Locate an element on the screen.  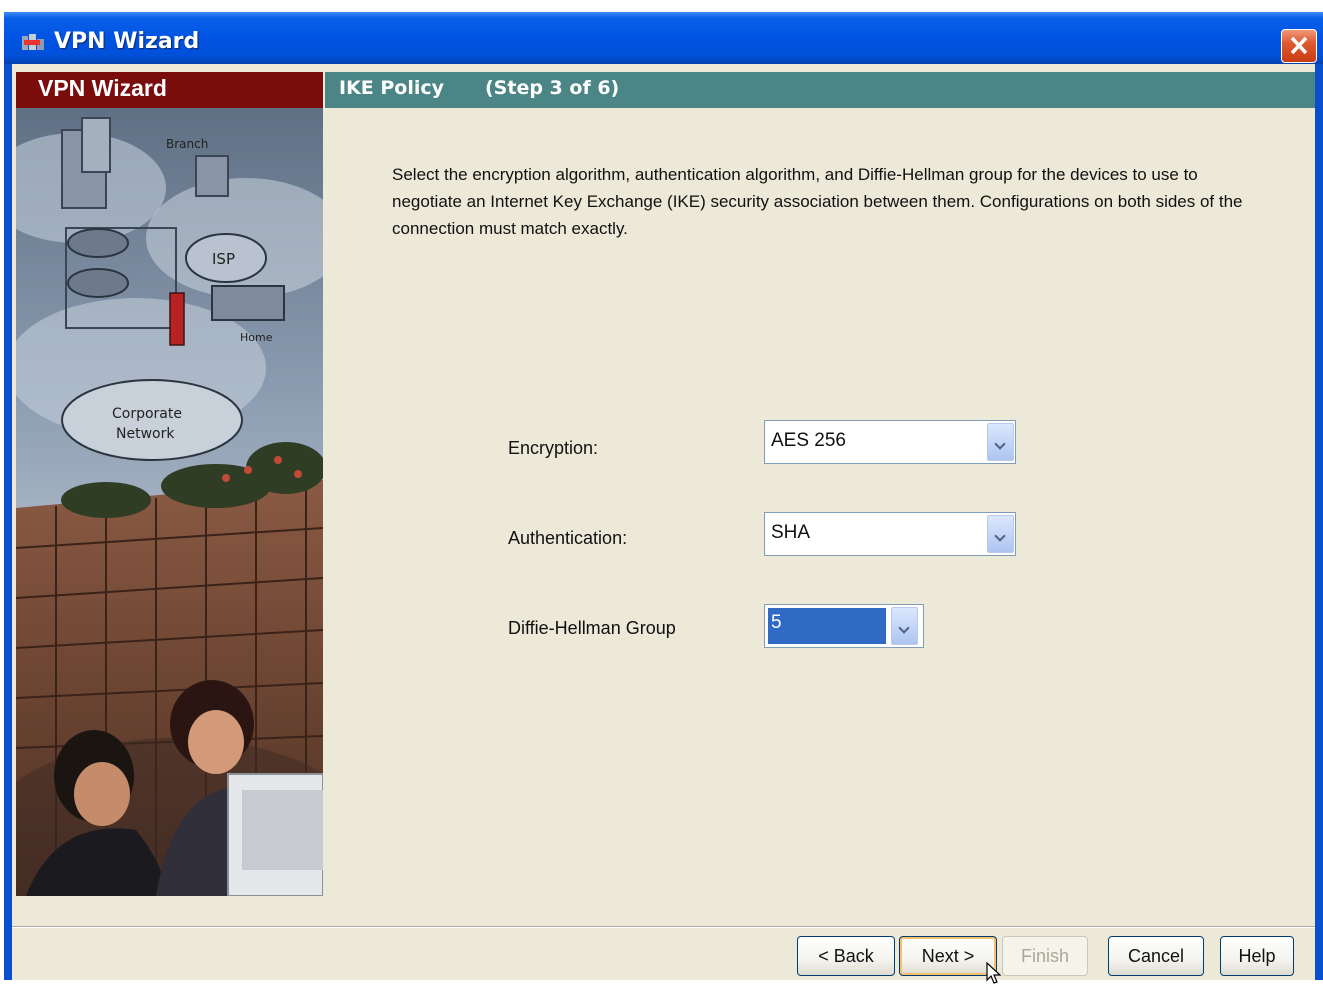
close-icon is located at coordinates (1299, 45).